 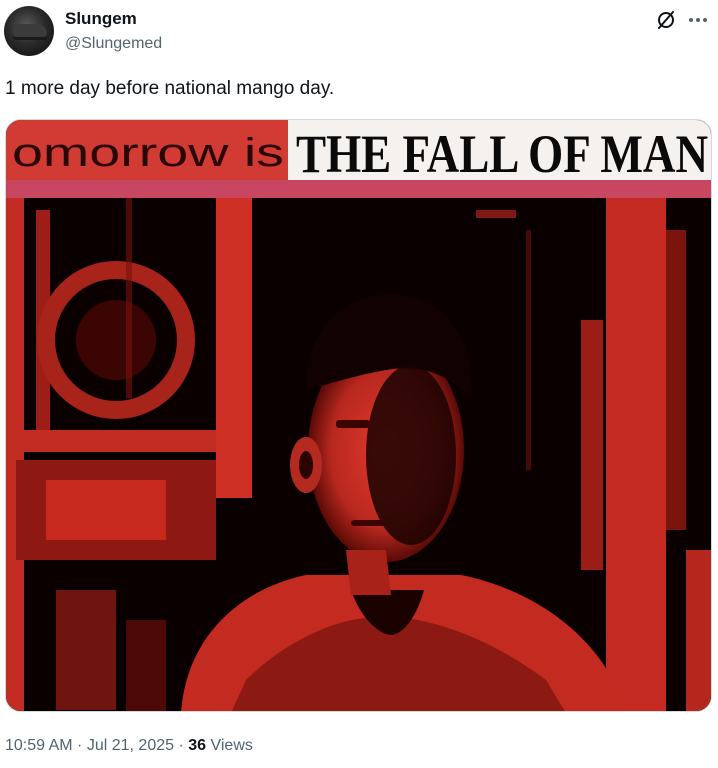 I want to click on avatar-car-shape, so click(x=30, y=32).